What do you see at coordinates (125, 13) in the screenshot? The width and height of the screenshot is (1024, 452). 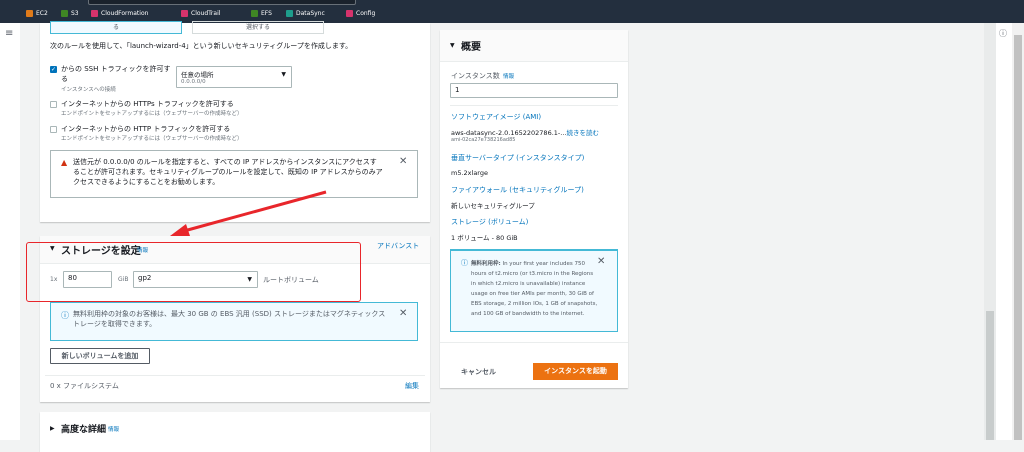 I see `bookmark-label: CloudFormation` at bounding box center [125, 13].